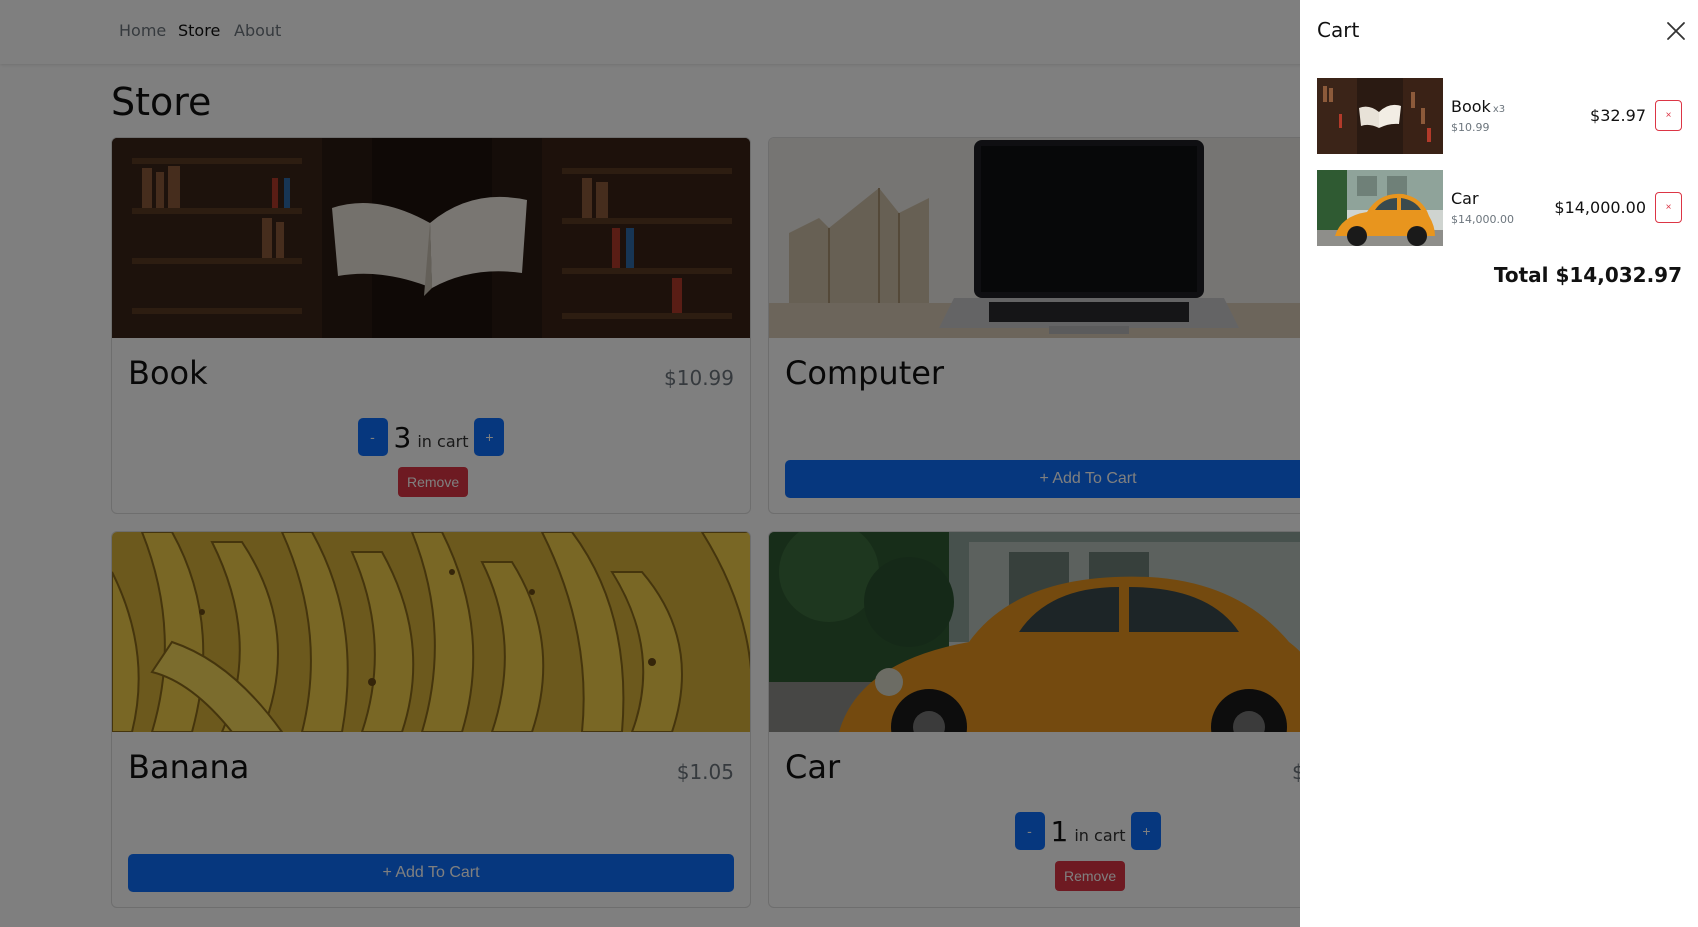 The width and height of the screenshot is (1698, 927). I want to click on cart-item-name-row: Car, so click(1466, 198).